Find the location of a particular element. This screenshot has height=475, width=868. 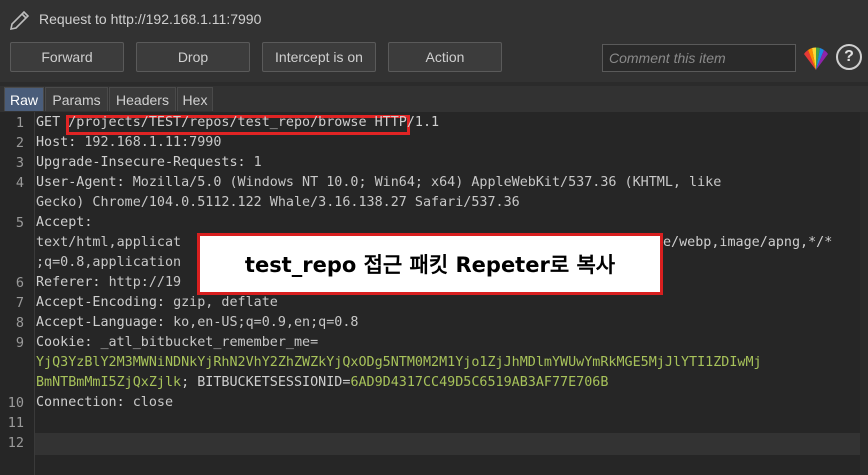

code-token: HTTP/1.1 is located at coordinates (403, 122).